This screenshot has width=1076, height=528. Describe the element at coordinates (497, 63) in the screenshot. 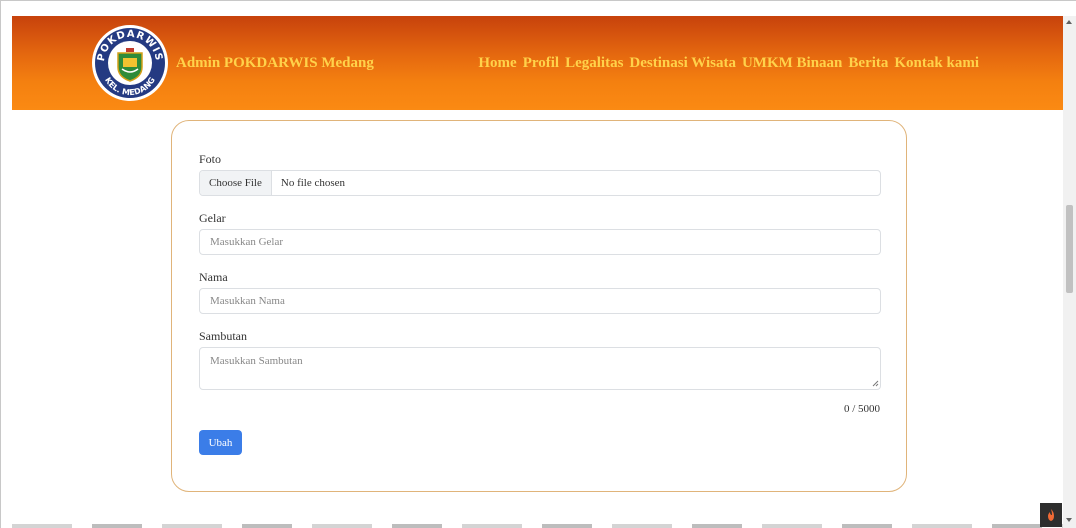

I see `nav-home: Home` at that location.